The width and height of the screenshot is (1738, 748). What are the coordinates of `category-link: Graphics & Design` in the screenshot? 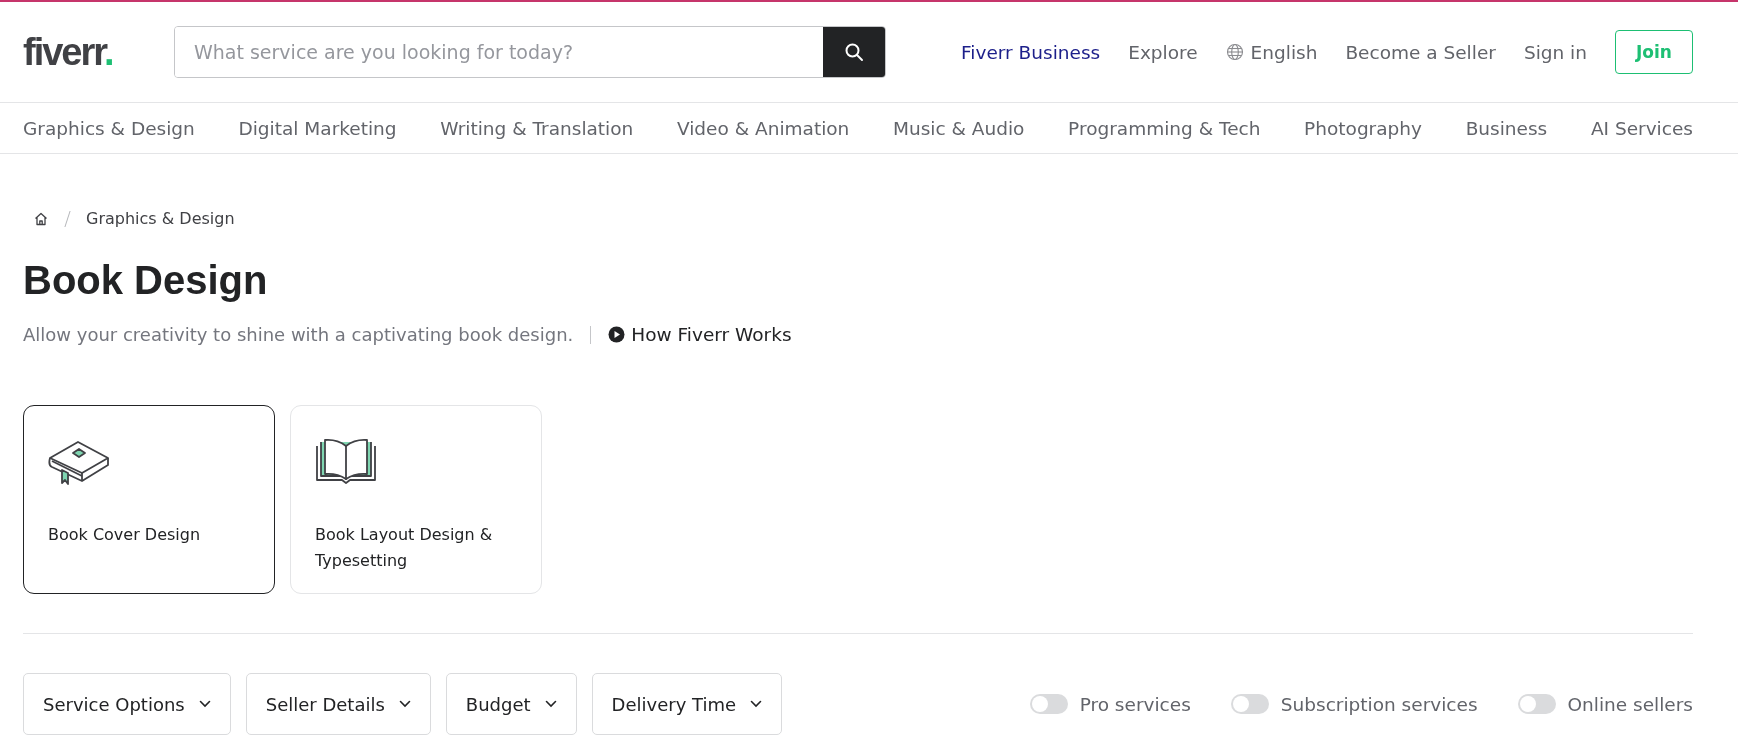 It's located at (109, 128).